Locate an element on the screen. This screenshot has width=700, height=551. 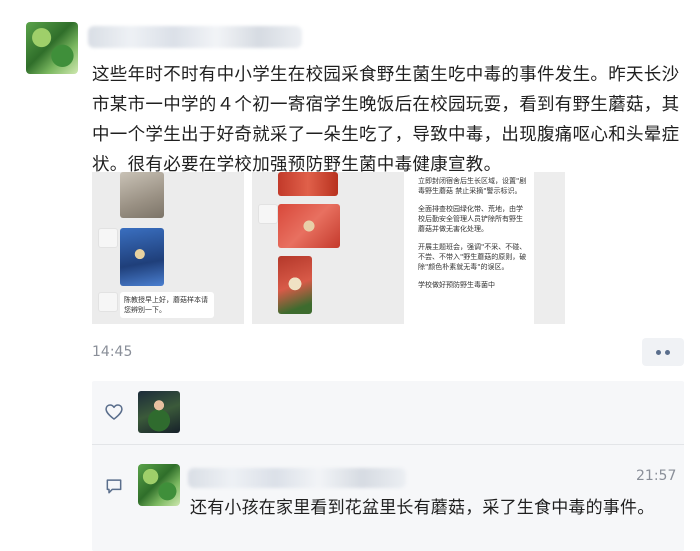
post-time: 14:45 is located at coordinates (112, 352).